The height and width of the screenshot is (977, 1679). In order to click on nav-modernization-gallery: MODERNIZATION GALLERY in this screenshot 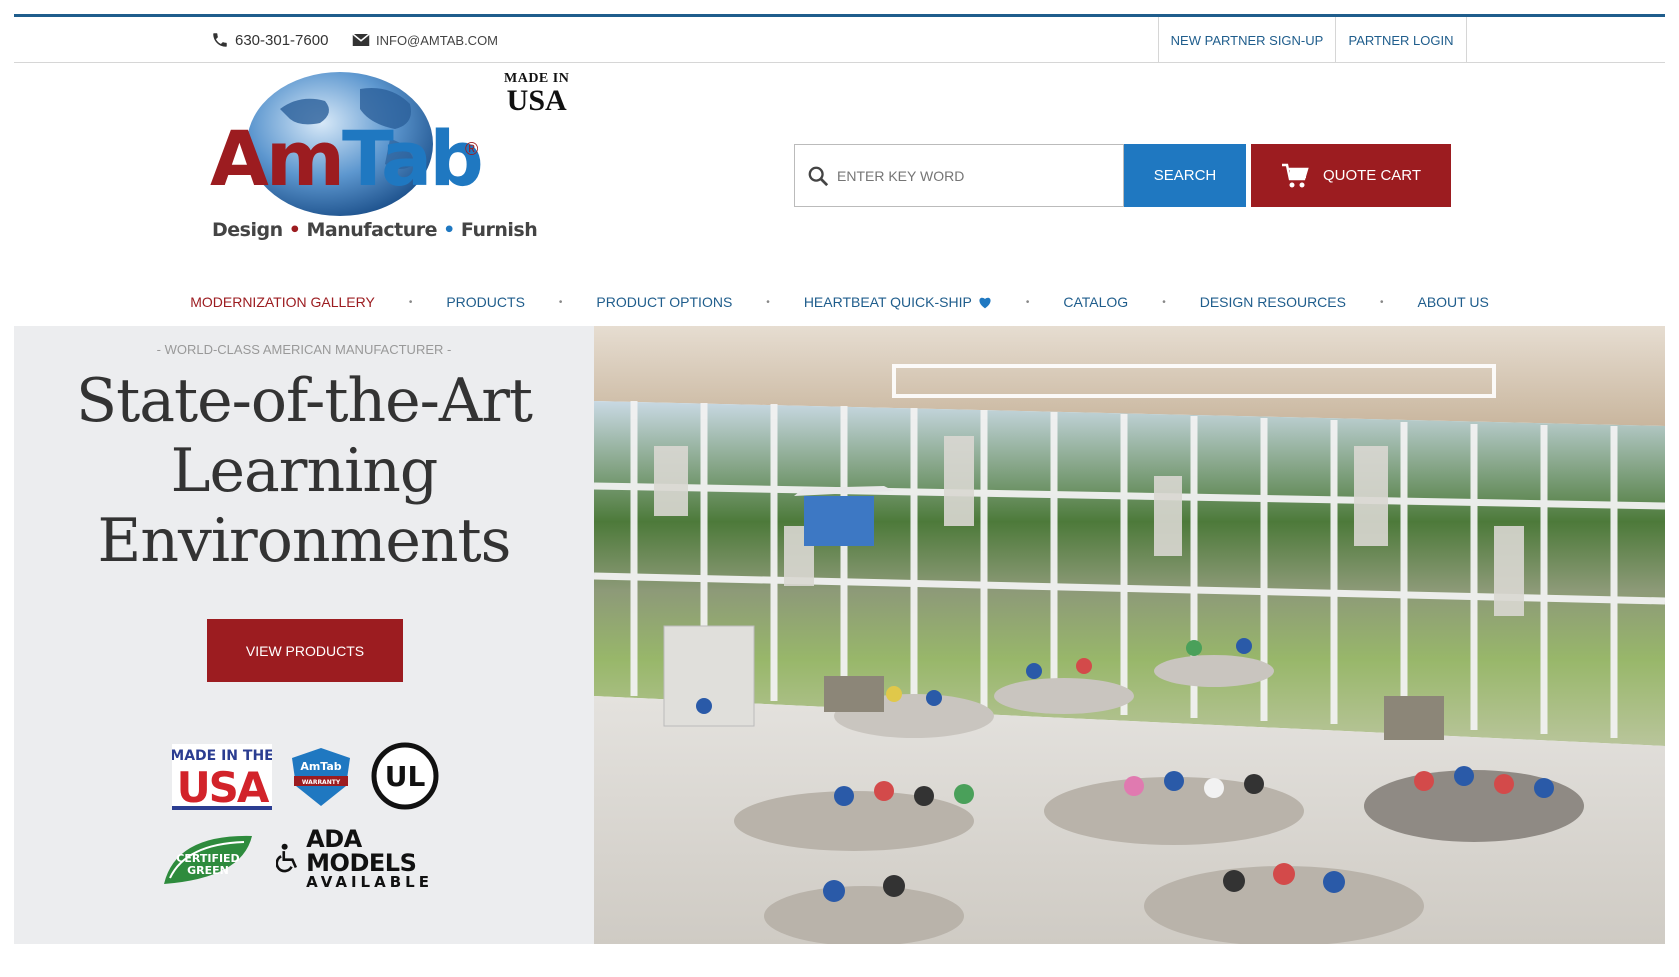, I will do `click(282, 302)`.